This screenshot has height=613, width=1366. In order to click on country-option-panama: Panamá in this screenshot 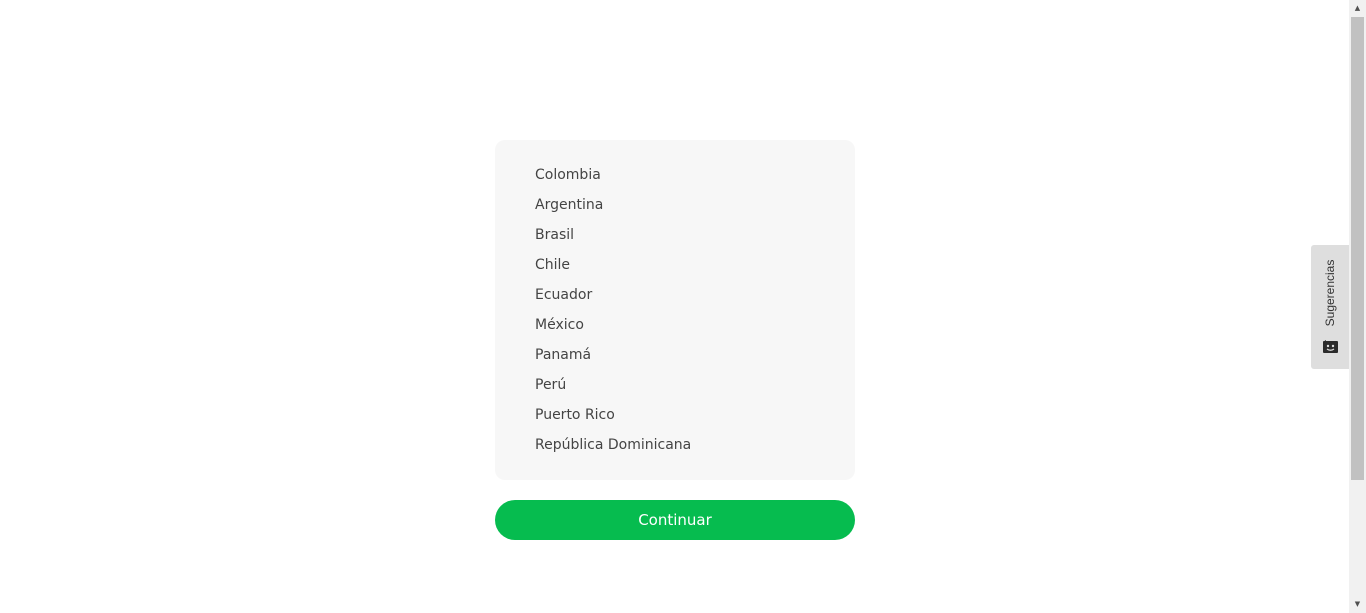, I will do `click(685, 355)`.